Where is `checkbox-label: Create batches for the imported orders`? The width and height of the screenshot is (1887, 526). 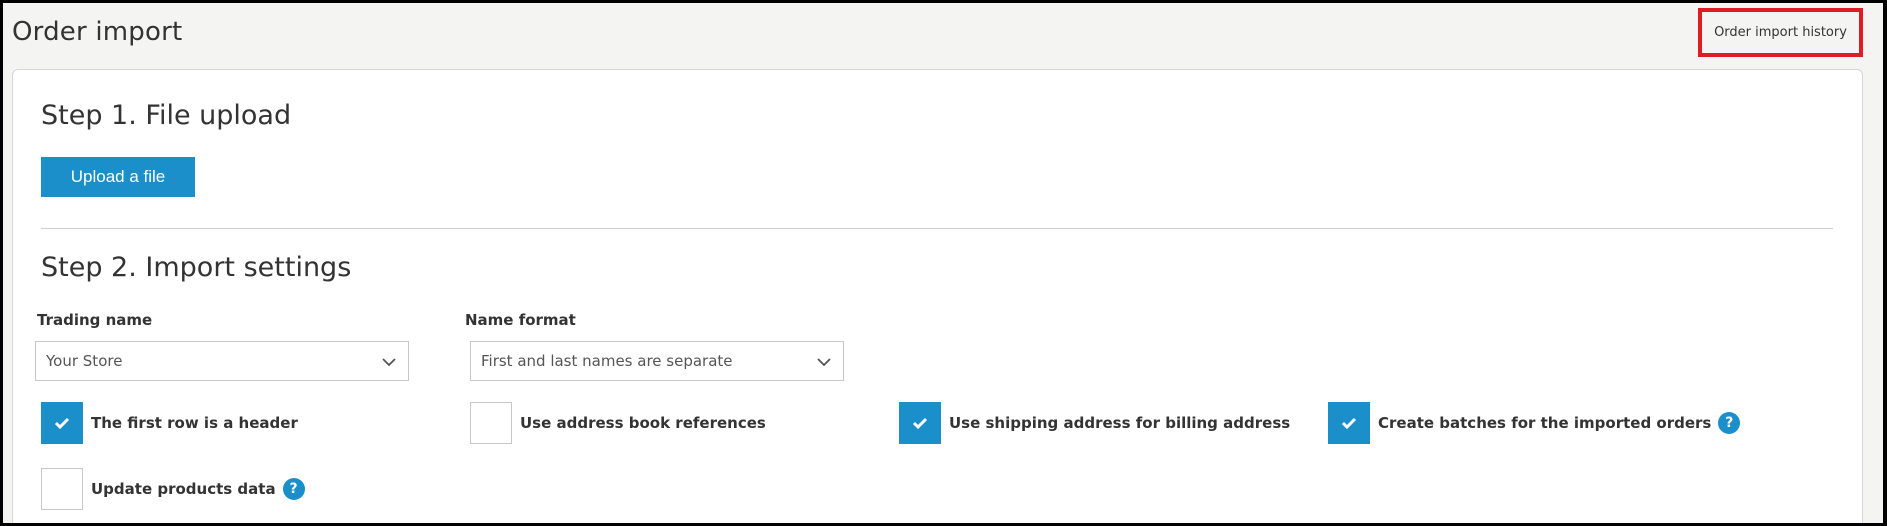
checkbox-label: Create batches for the imported orders is located at coordinates (1545, 423).